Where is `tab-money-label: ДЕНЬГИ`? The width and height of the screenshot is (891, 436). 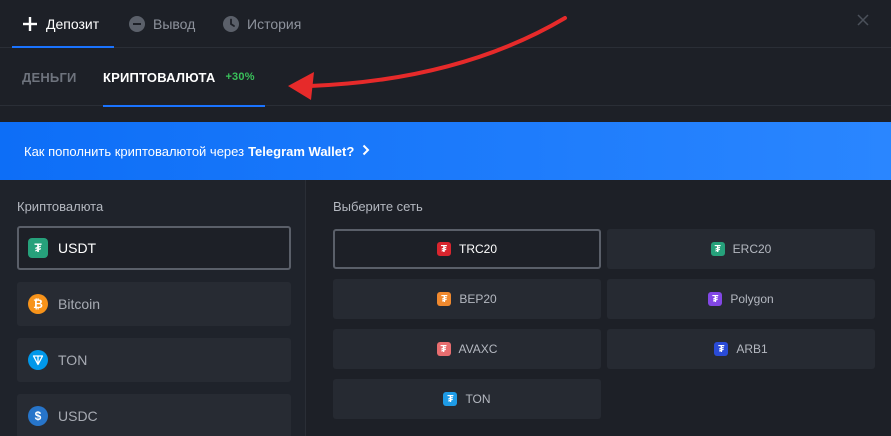
tab-money-label: ДЕНЬГИ is located at coordinates (49, 77).